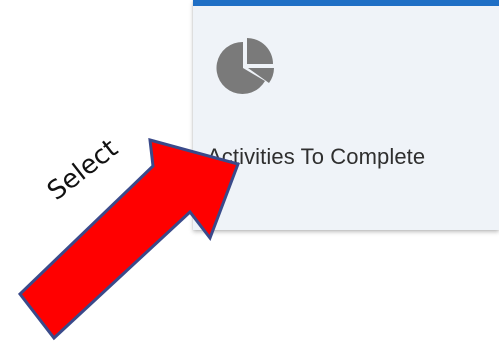  What do you see at coordinates (83, 170) in the screenshot?
I see `select-annotation-label: Select` at bounding box center [83, 170].